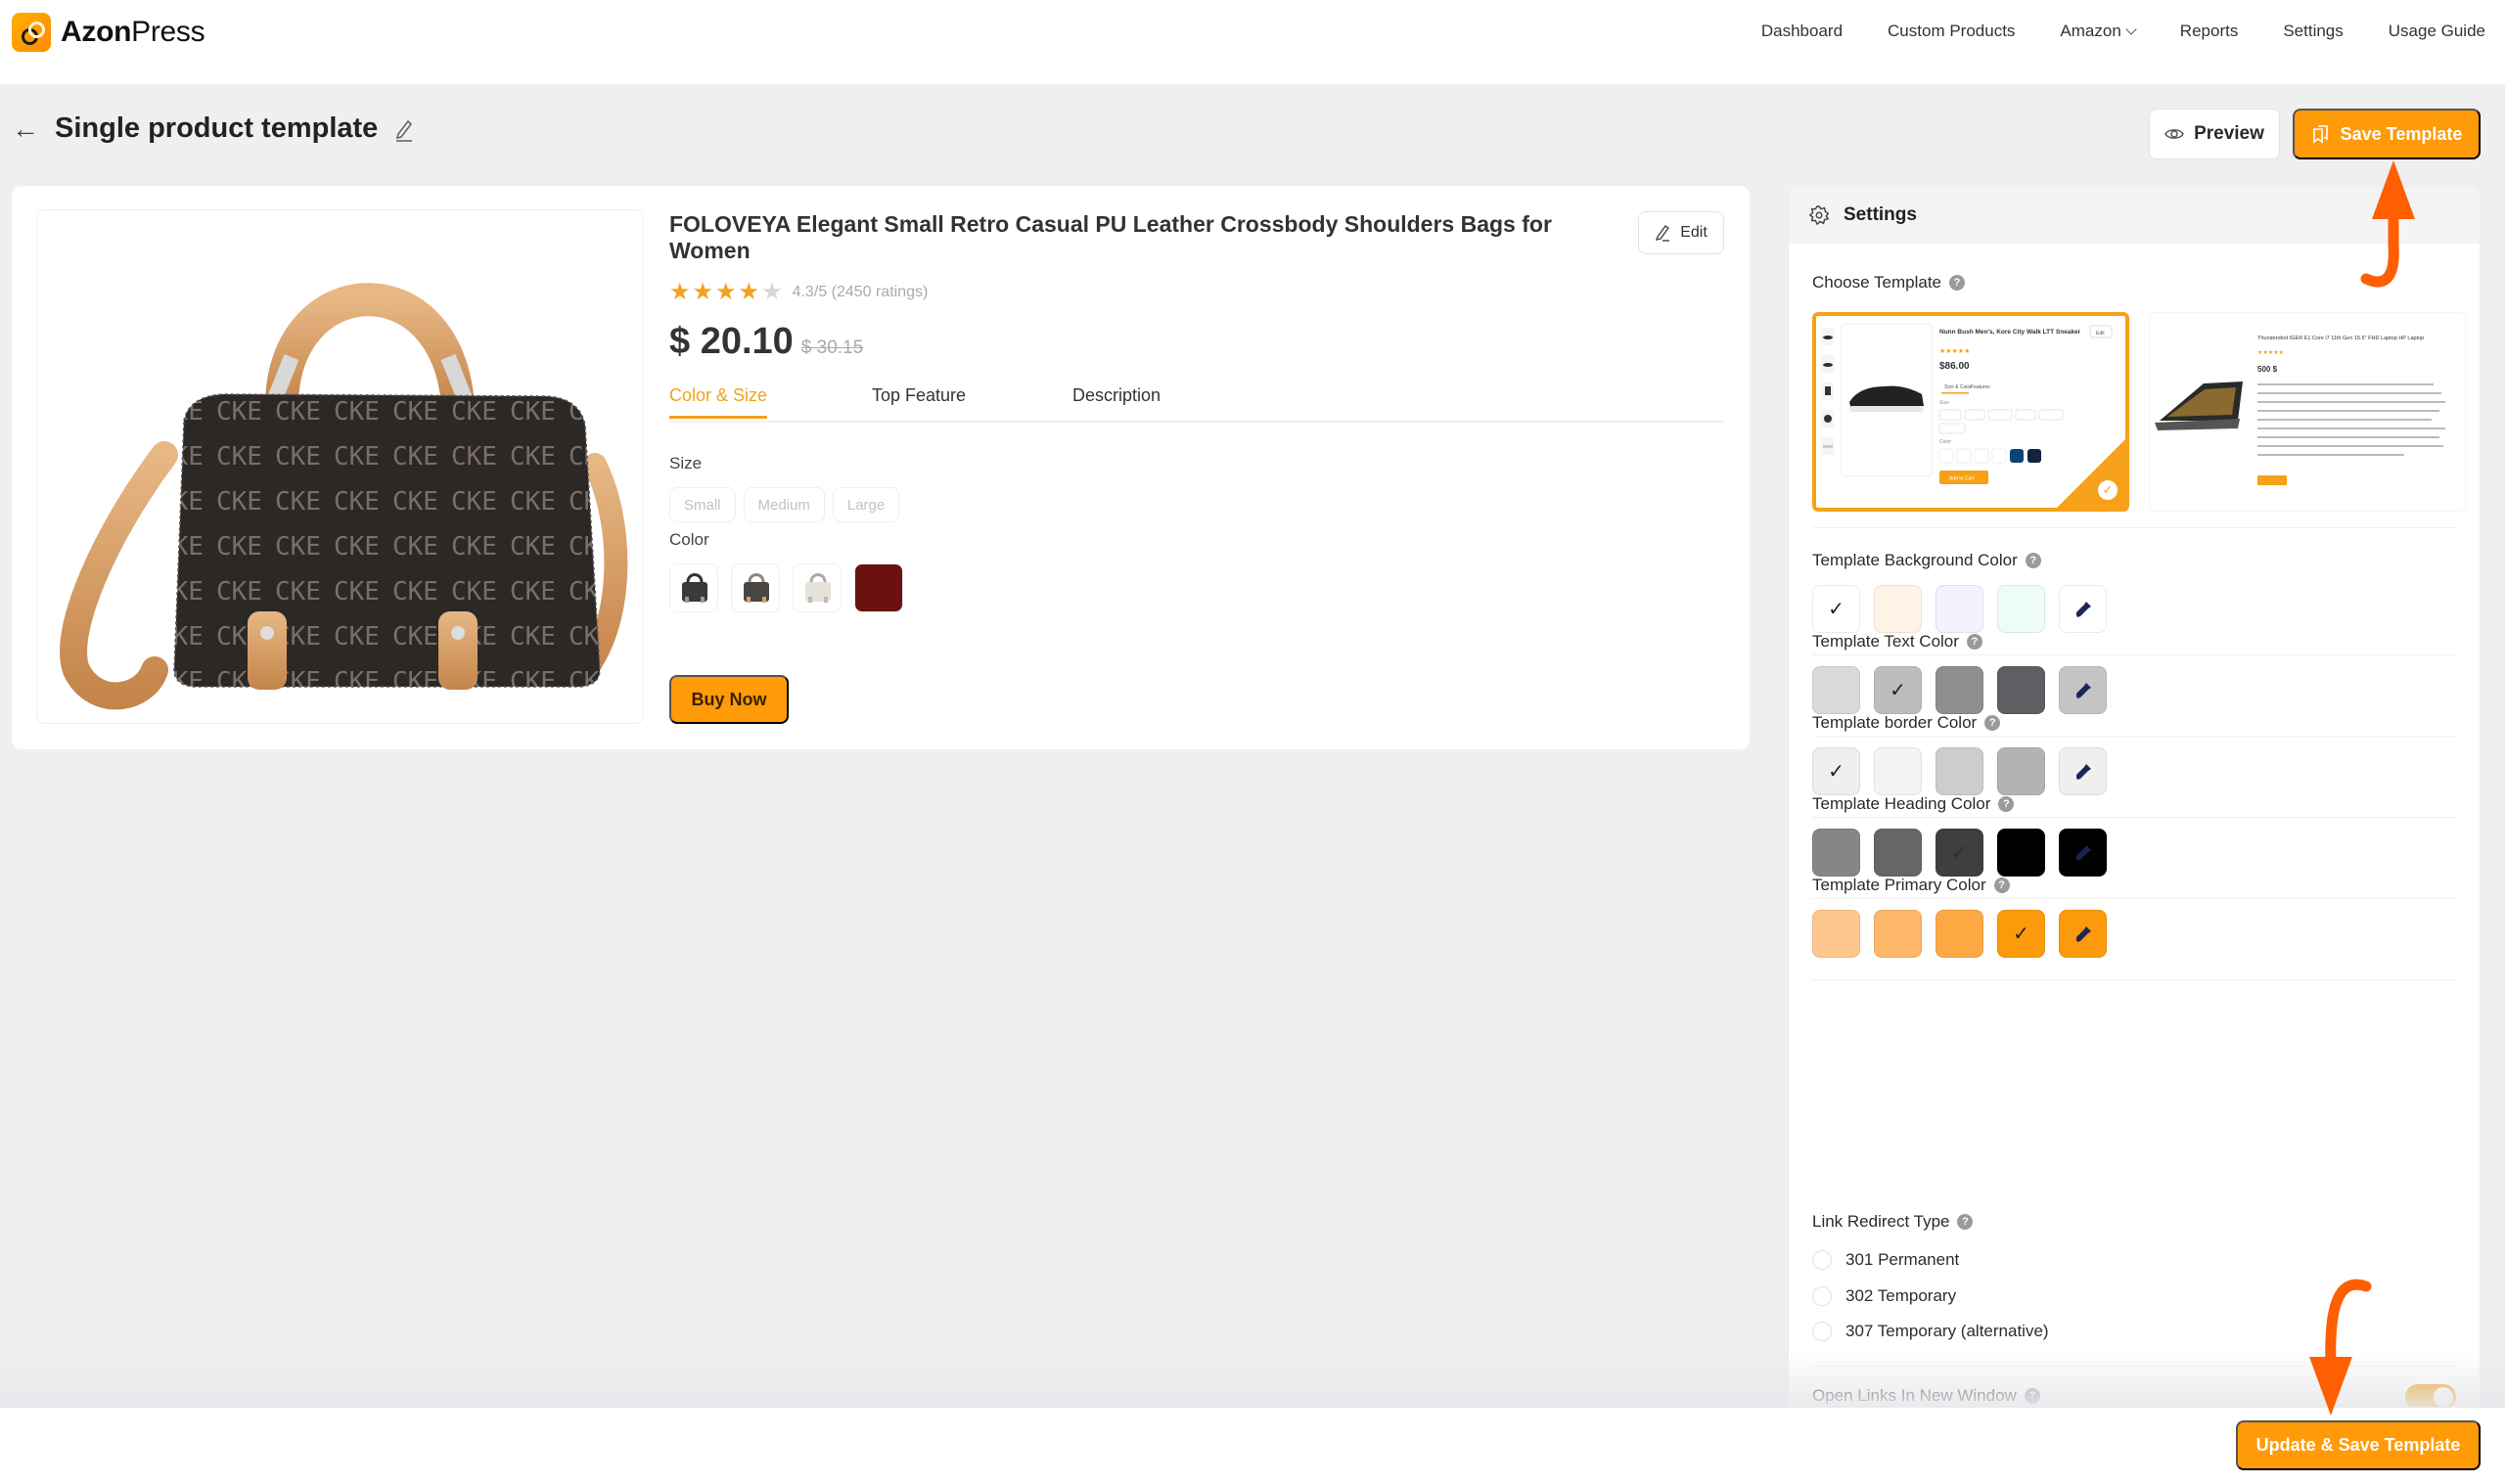  Describe the element at coordinates (2134, 282) in the screenshot. I see `choose-template-section: Choose Template?` at that location.